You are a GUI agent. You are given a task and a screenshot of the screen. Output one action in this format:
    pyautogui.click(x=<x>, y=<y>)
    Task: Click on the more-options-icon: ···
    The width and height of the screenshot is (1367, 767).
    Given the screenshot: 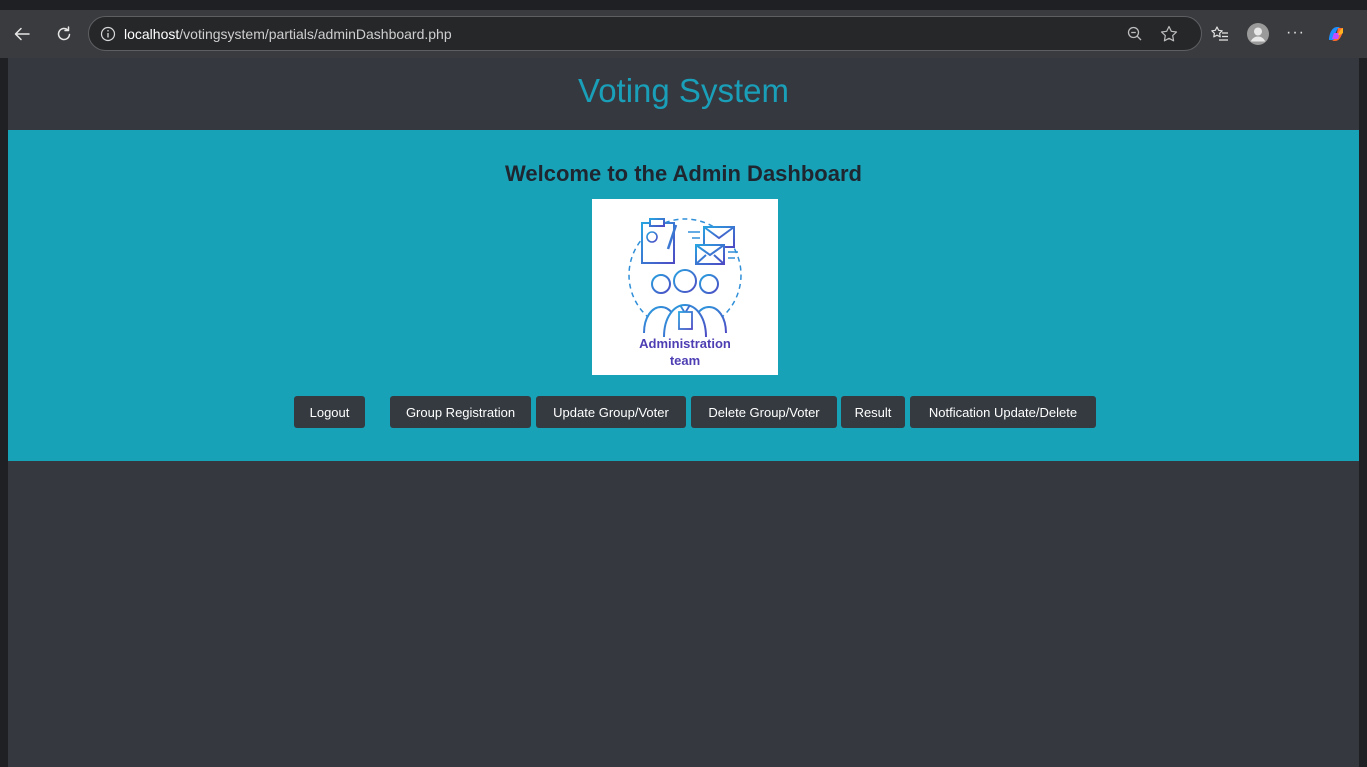 What is the action you would take?
    pyautogui.click(x=1295, y=33)
    